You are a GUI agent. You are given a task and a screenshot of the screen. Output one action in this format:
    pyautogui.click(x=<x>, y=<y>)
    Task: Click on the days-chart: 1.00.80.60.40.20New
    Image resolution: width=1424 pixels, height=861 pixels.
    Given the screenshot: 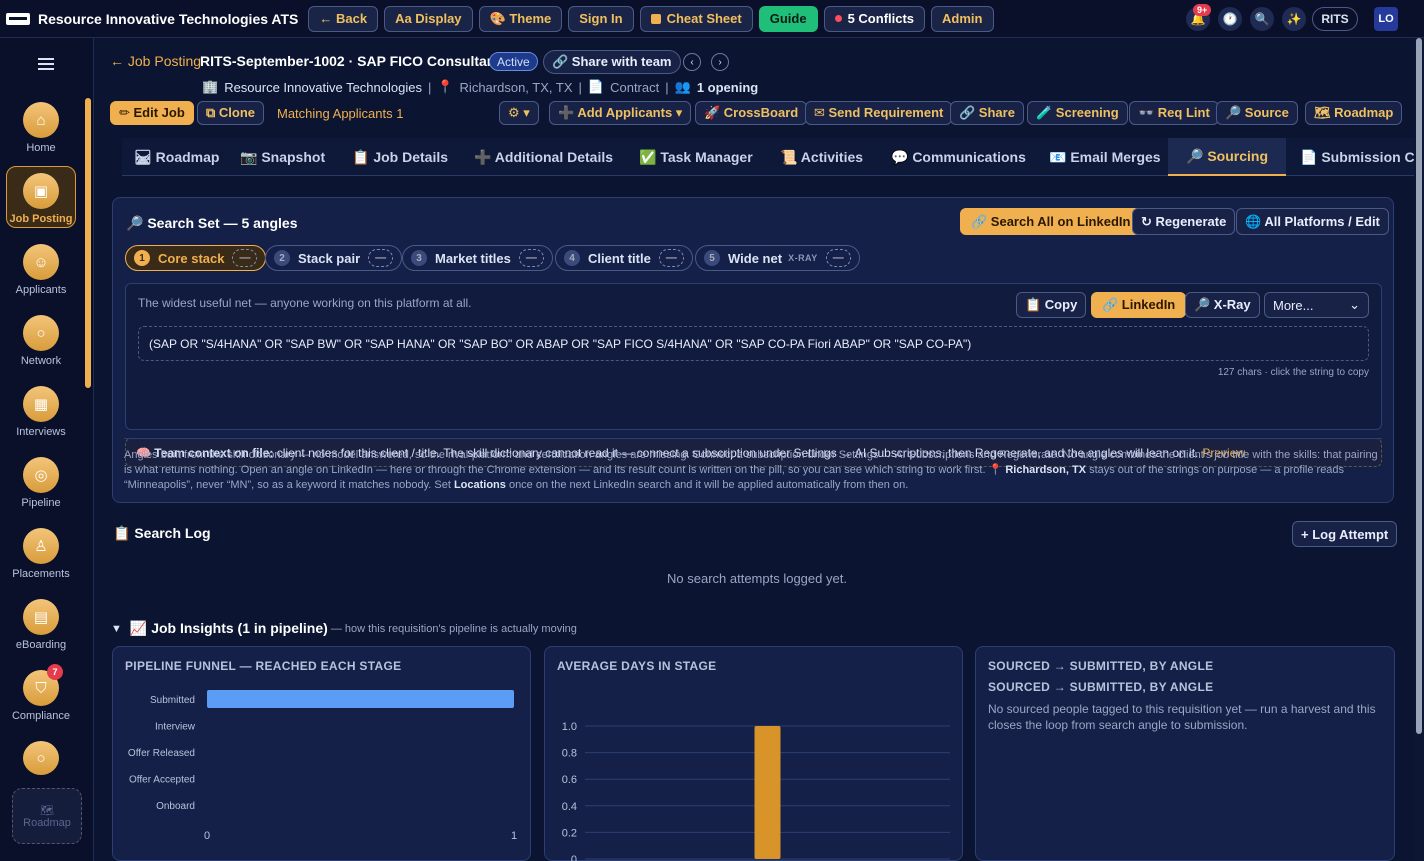 What is the action you would take?
    pyautogui.click(x=756, y=791)
    